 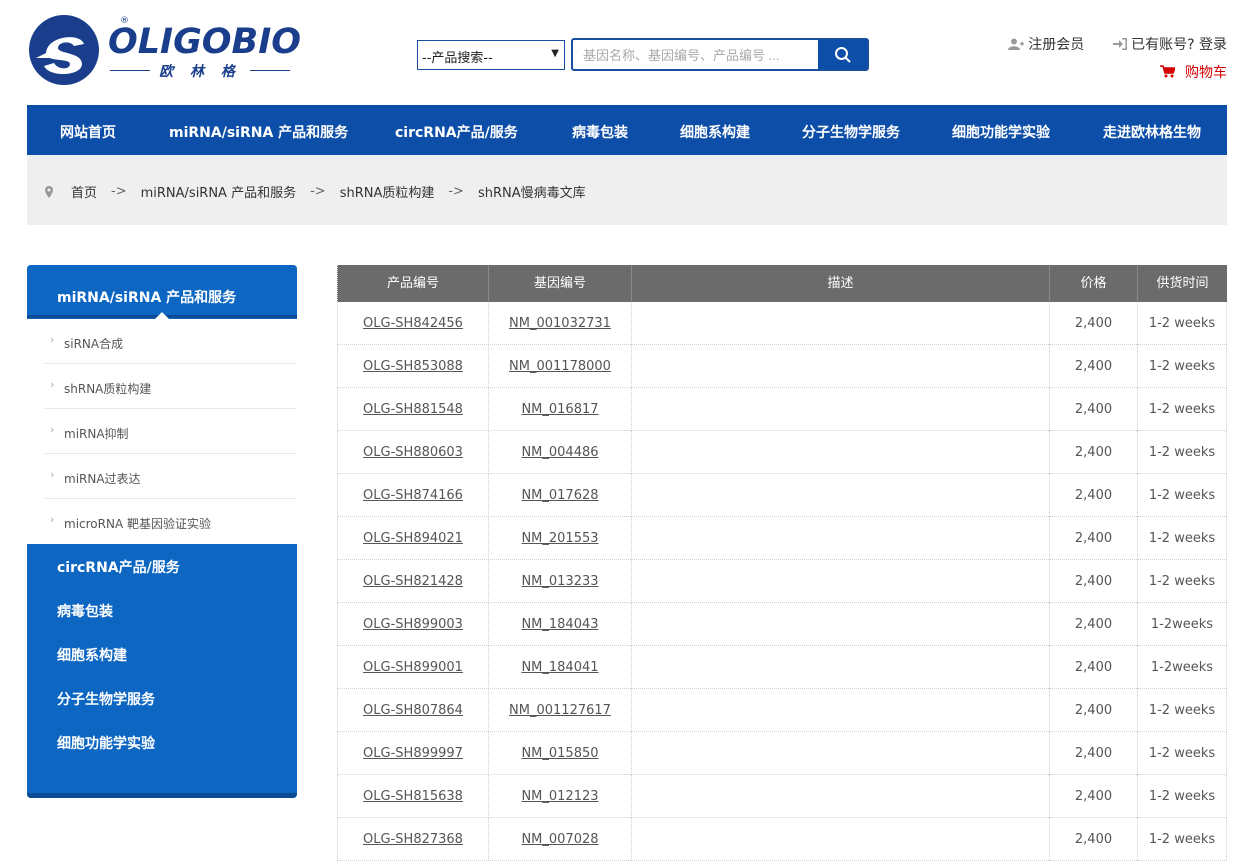 I want to click on cart-label: 购物车, so click(x=1206, y=73).